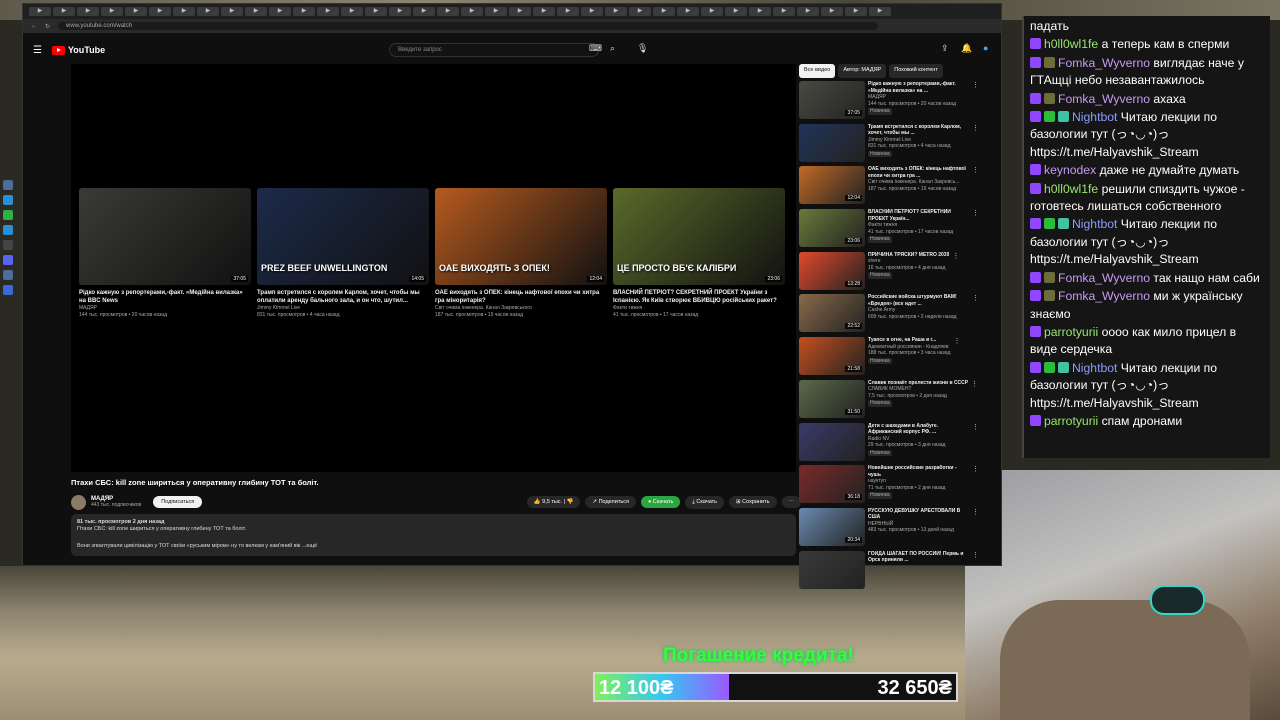 This screenshot has width=1280, height=720. What do you see at coordinates (1071, 44) in the screenshot?
I see `chat-username: h0ll0wl1fe` at bounding box center [1071, 44].